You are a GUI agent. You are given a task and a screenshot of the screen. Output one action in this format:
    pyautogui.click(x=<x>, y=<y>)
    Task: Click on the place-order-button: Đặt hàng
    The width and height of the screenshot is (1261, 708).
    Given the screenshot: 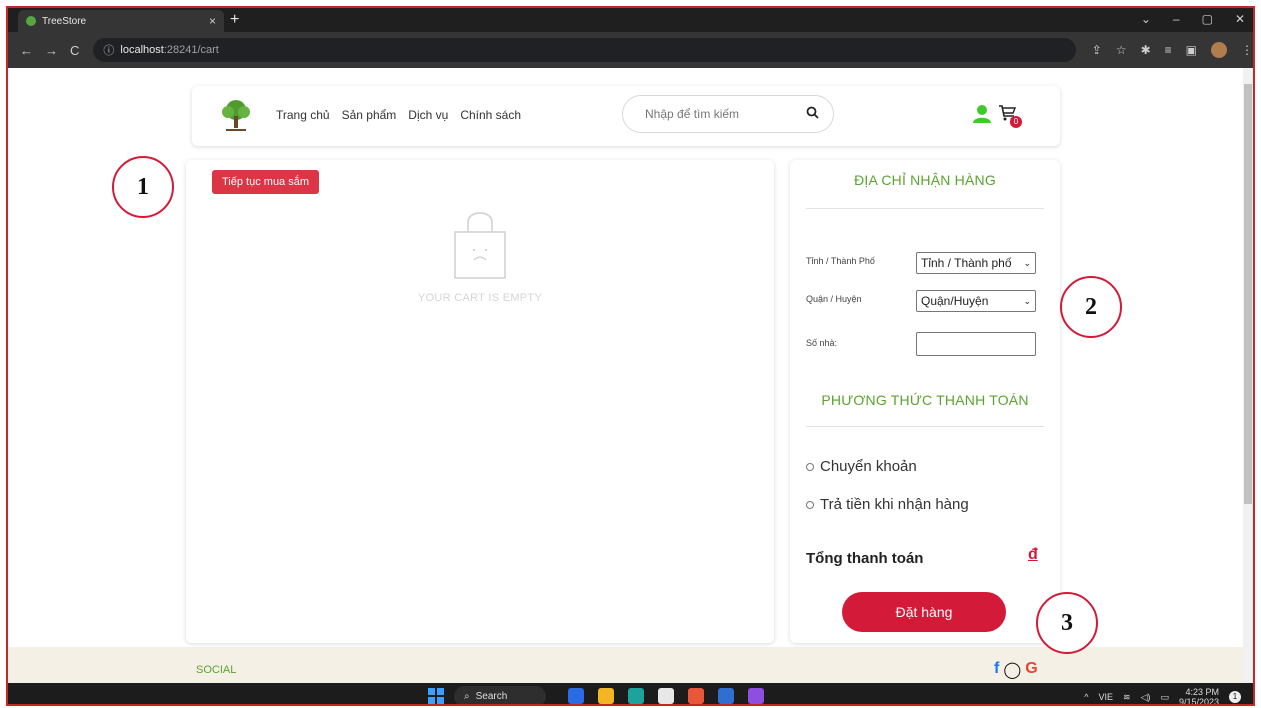 What is the action you would take?
    pyautogui.click(x=924, y=612)
    